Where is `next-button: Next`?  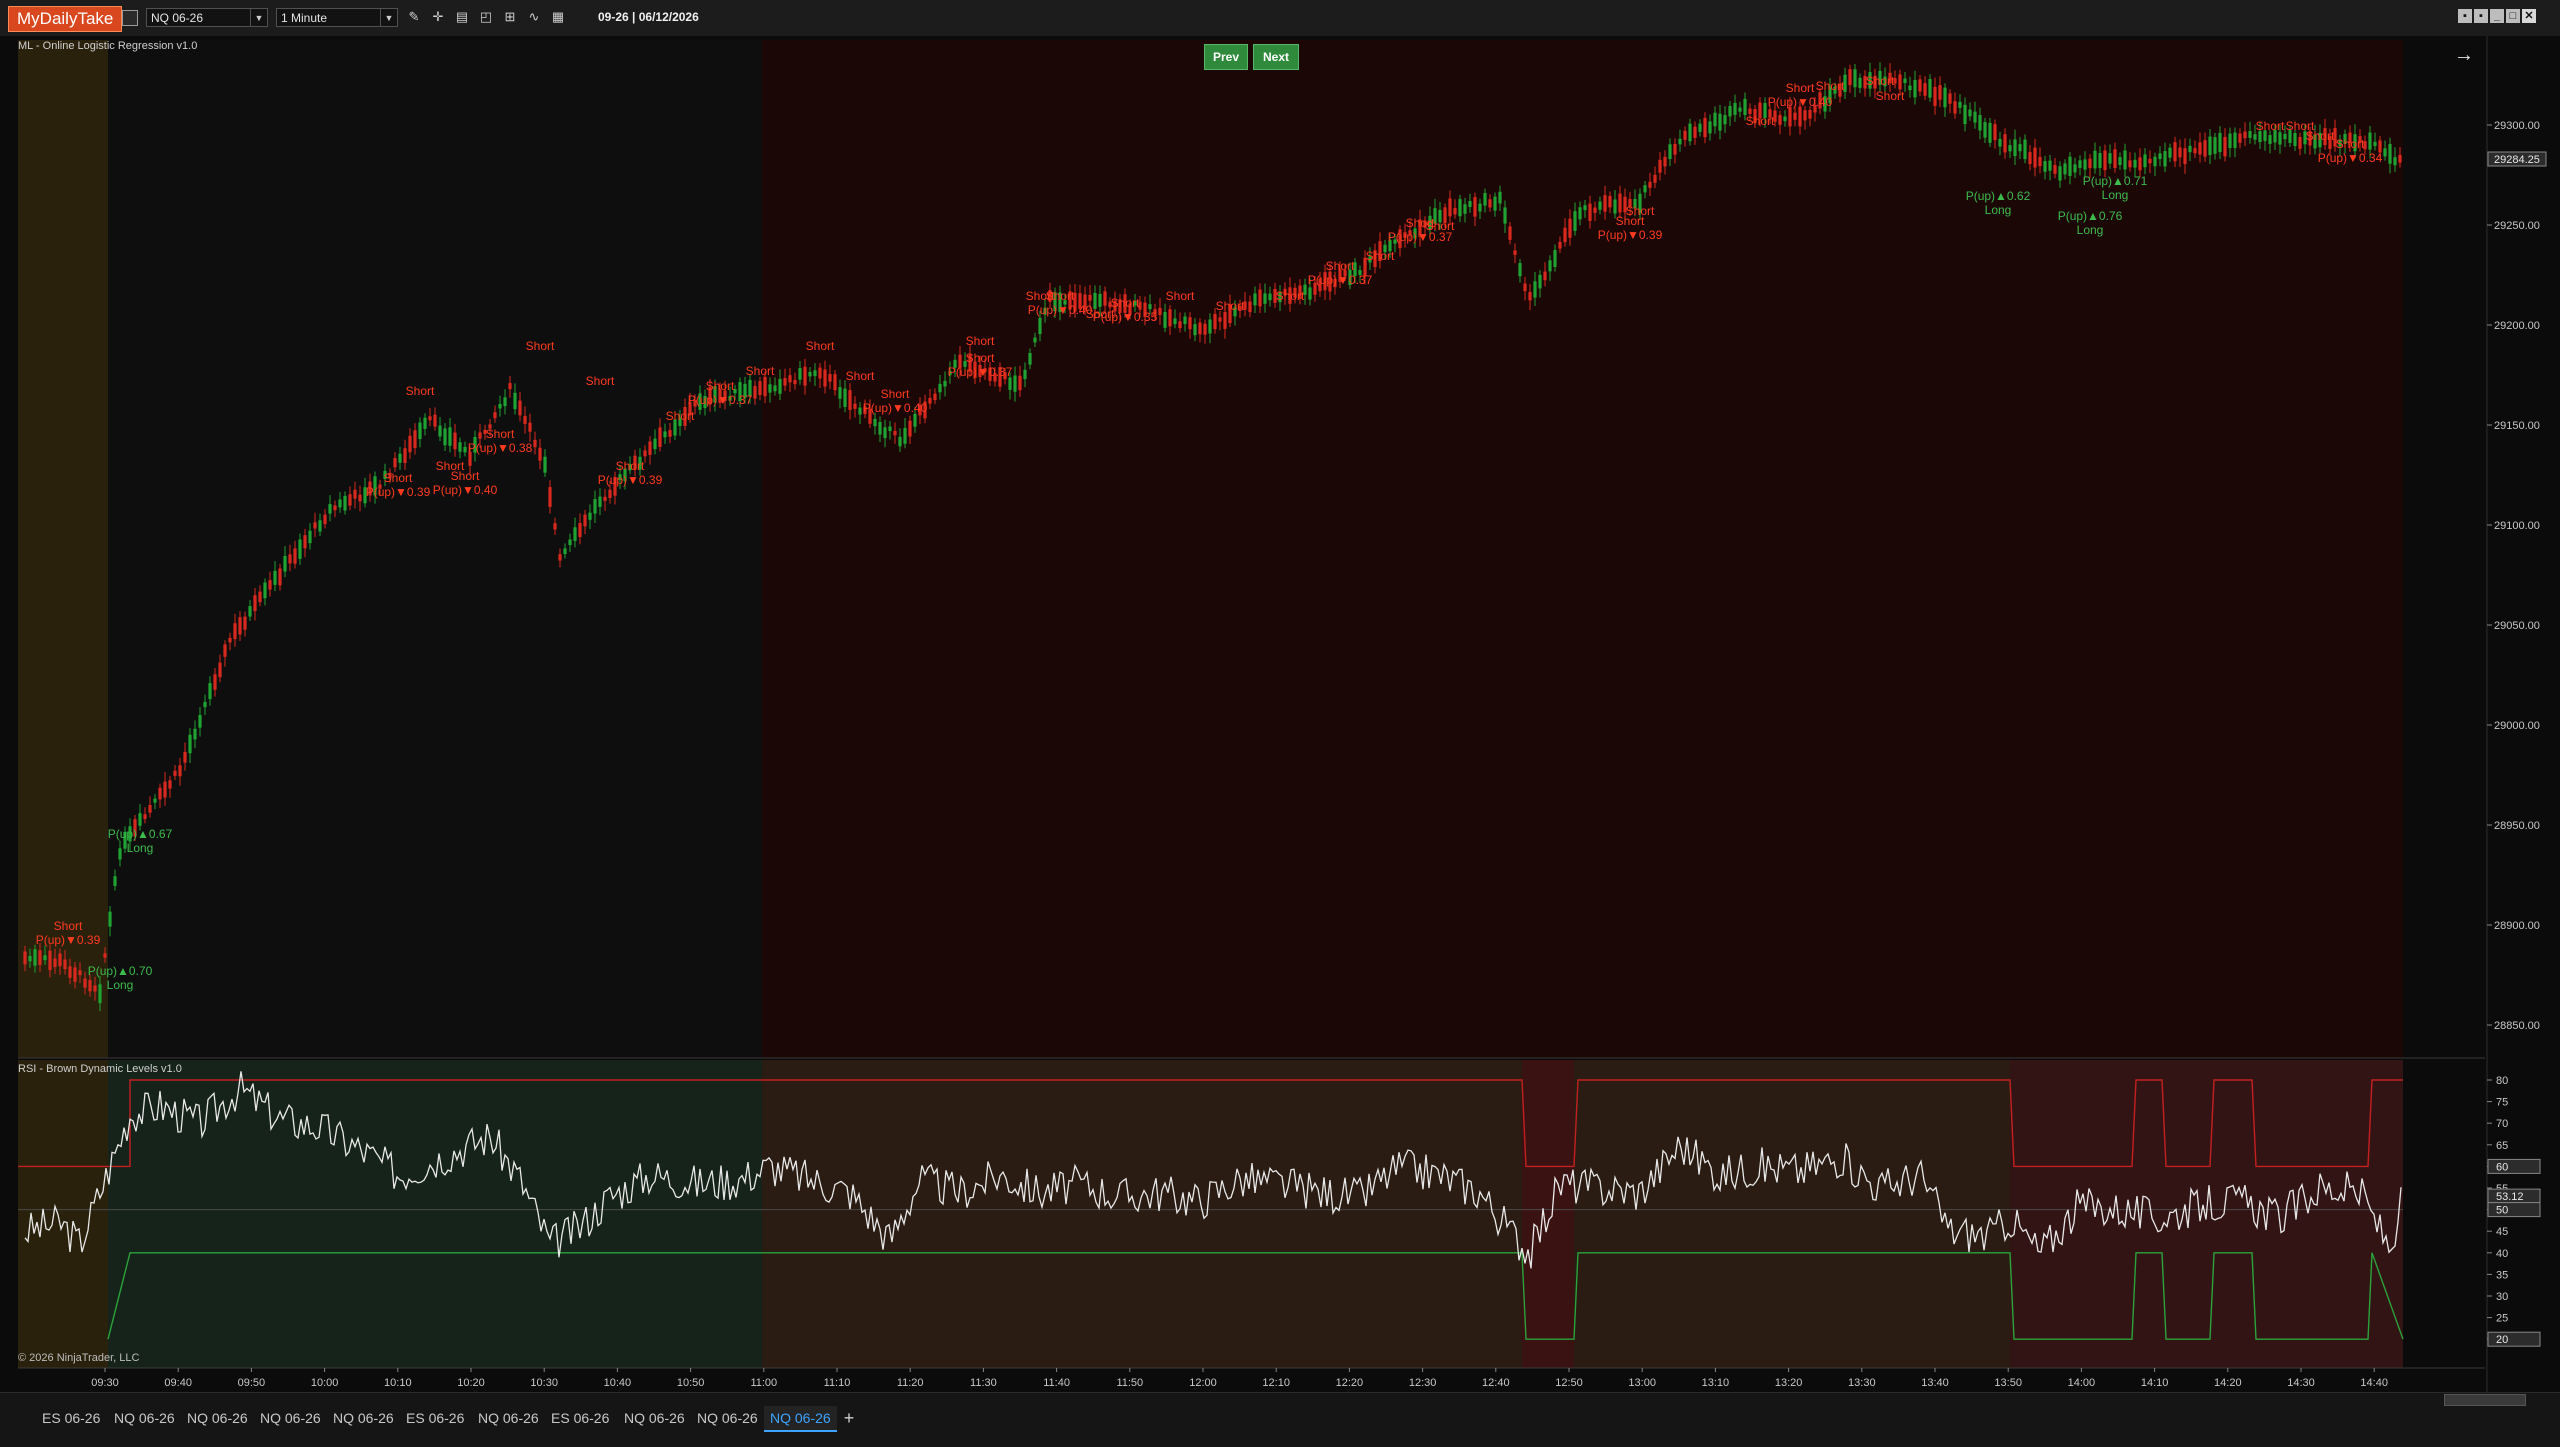 next-button: Next is located at coordinates (1276, 57).